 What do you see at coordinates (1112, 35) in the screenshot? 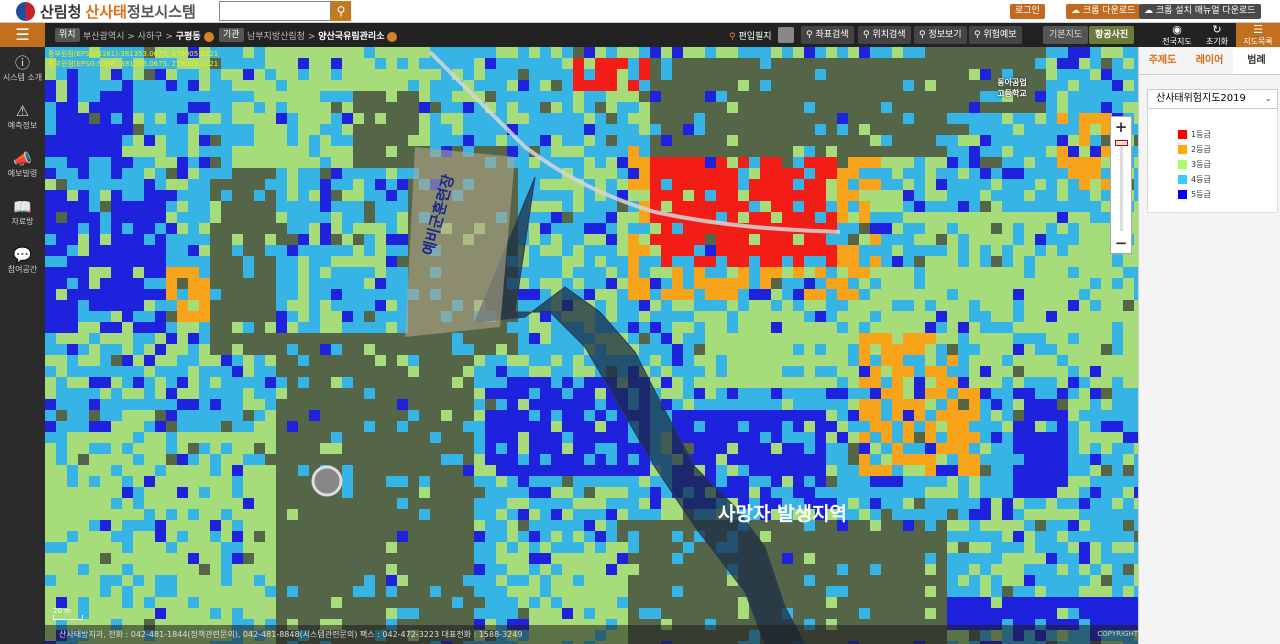
I see `basemap-aerial-button: 항공사진` at bounding box center [1112, 35].